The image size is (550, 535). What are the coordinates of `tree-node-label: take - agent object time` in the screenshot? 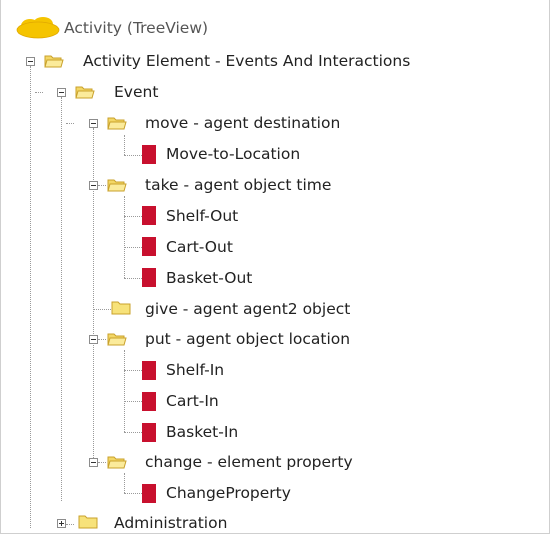 It's located at (238, 185).